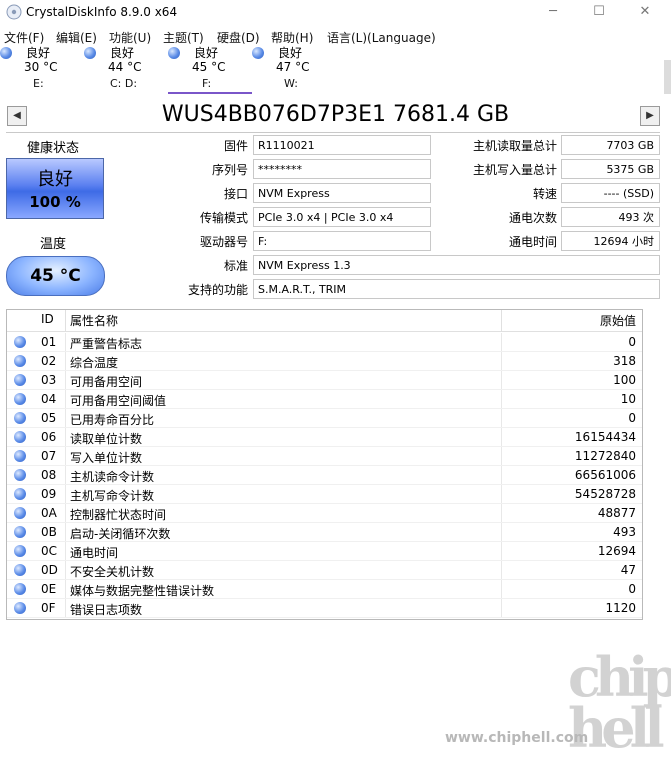  Describe the element at coordinates (650, 116) in the screenshot. I see `next-drive-button: ▶` at that location.